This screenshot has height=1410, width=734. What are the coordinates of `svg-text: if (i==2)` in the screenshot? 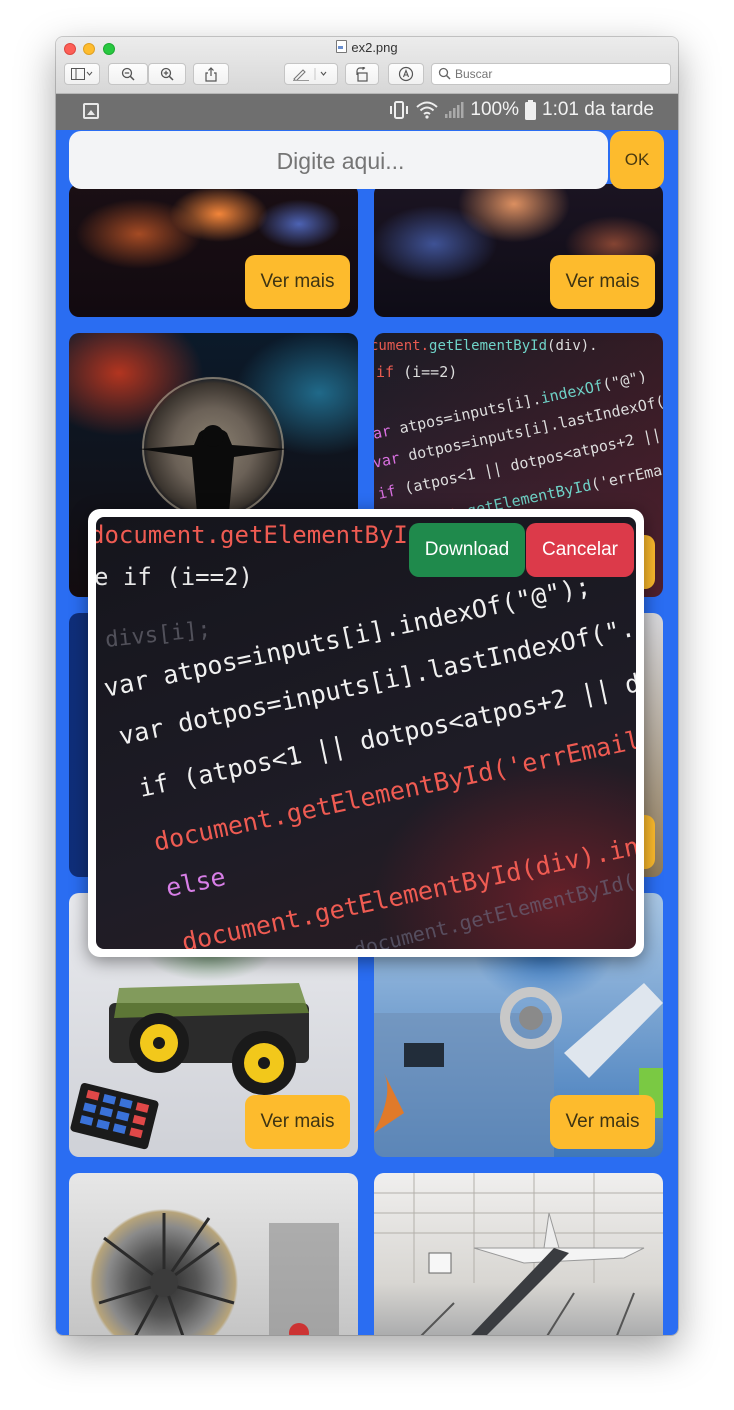 It's located at (416, 372).